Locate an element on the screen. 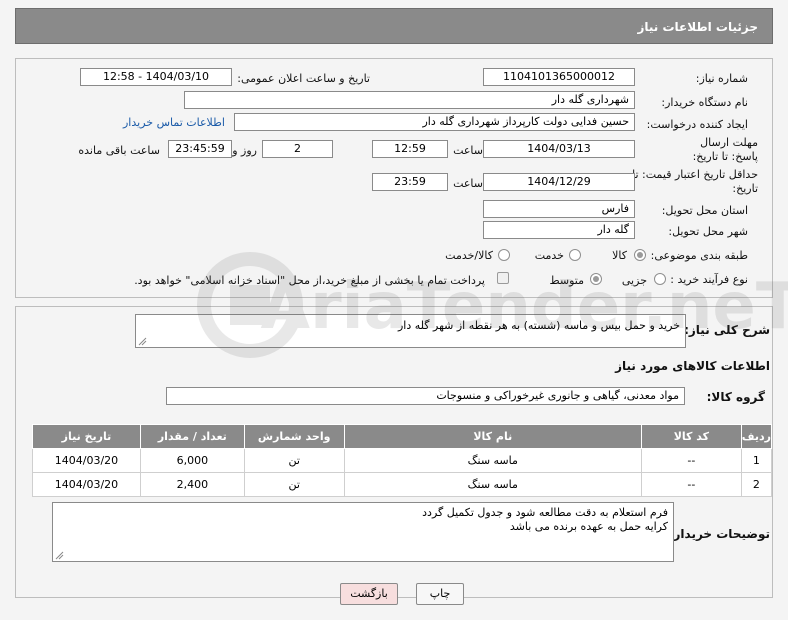  validity-time-label: ساعت is located at coordinates (468, 183).